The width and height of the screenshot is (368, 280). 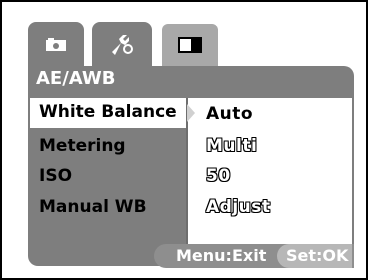 I want to click on menu-item-white-balance: White Balance, so click(x=108, y=112).